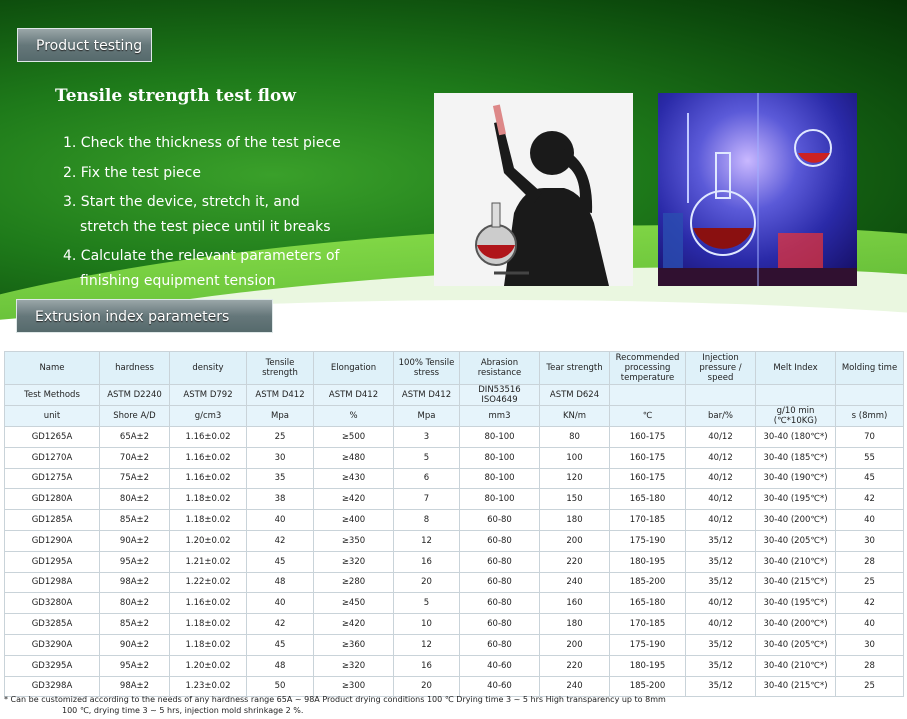 The height and width of the screenshot is (719, 907). I want to click on table-cell: 40-60, so click(499, 665).